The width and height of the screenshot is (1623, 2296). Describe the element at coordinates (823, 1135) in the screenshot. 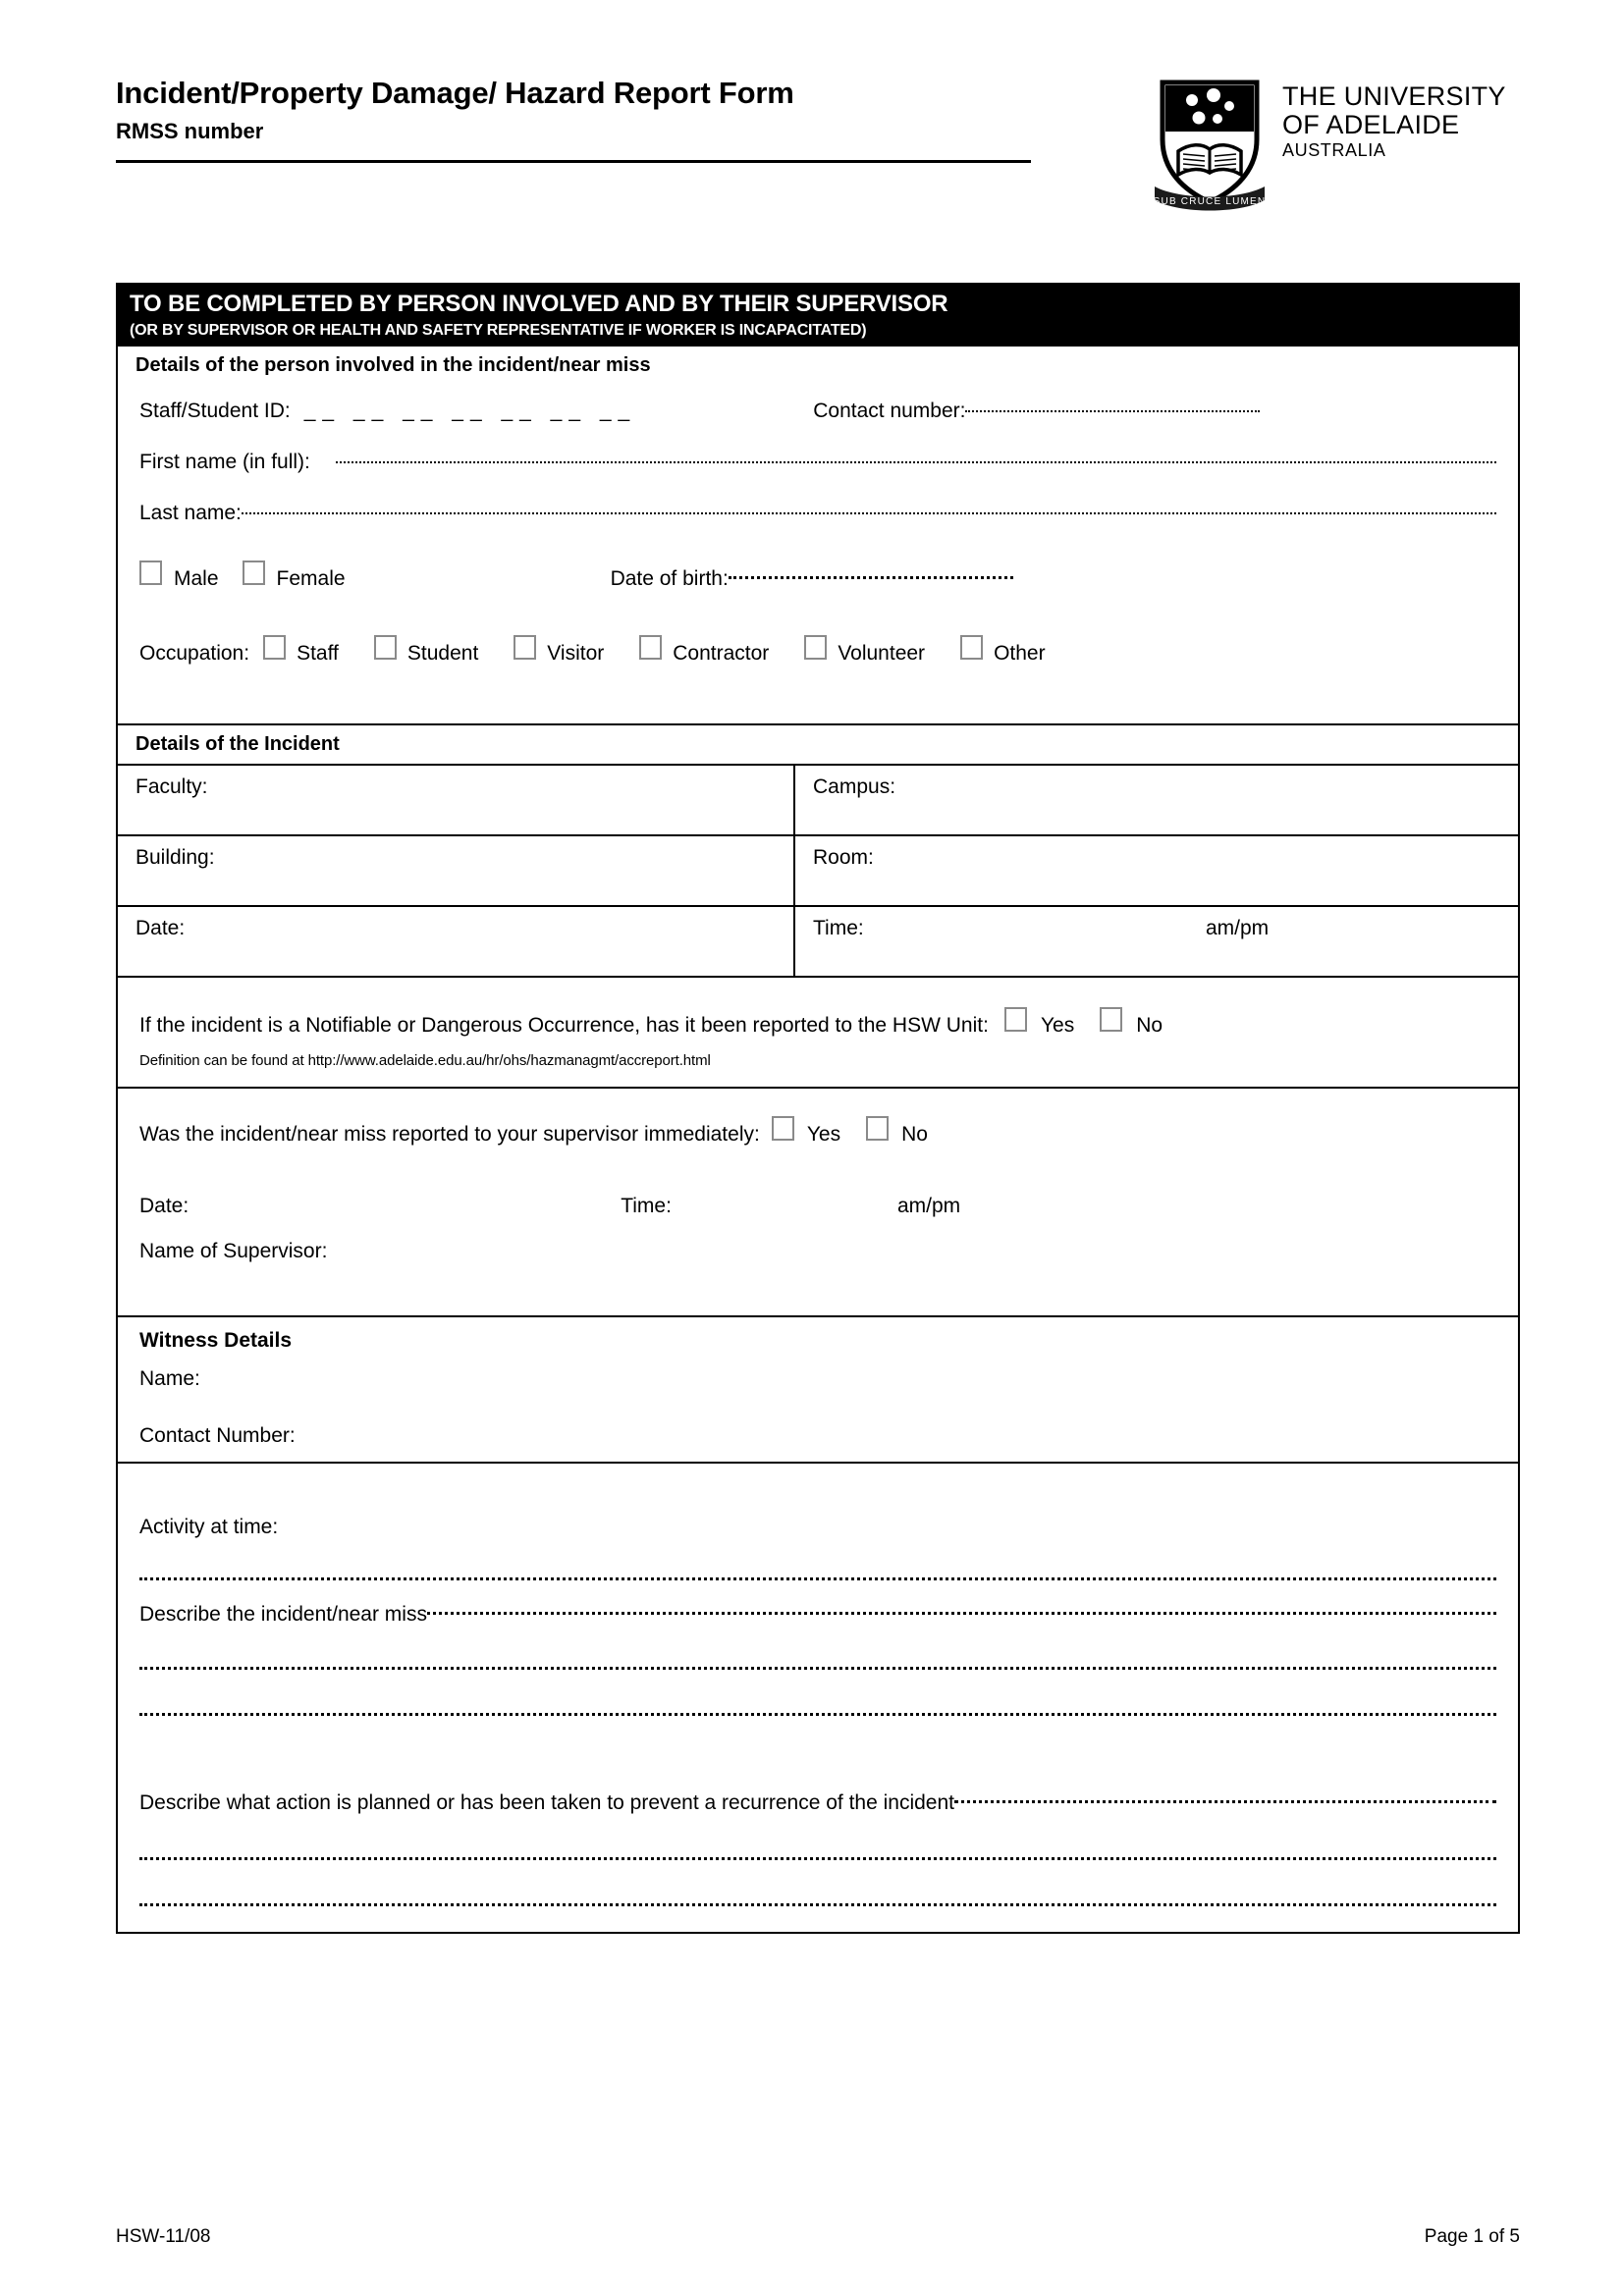

I see `supervisor-yes-label: Yes` at that location.